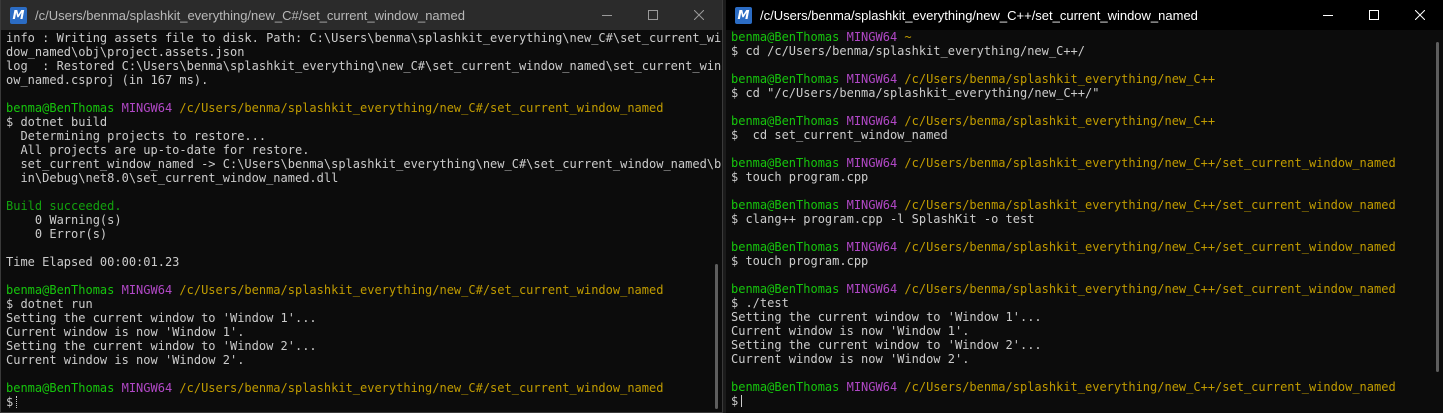 The width and height of the screenshot is (1443, 413). I want to click on terminal-text: Build succeeded., so click(64, 206).